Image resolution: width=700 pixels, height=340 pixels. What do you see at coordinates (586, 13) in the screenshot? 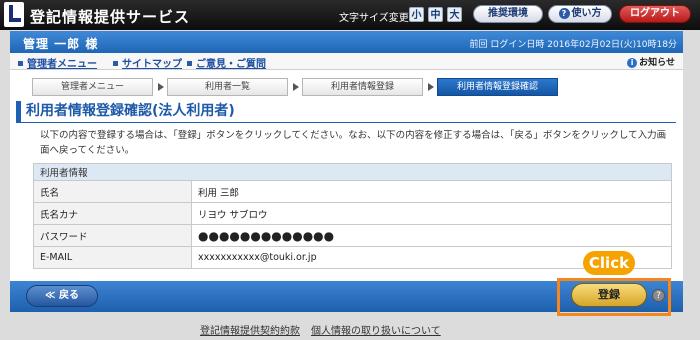
I see `usage-label: 使い方` at bounding box center [586, 13].